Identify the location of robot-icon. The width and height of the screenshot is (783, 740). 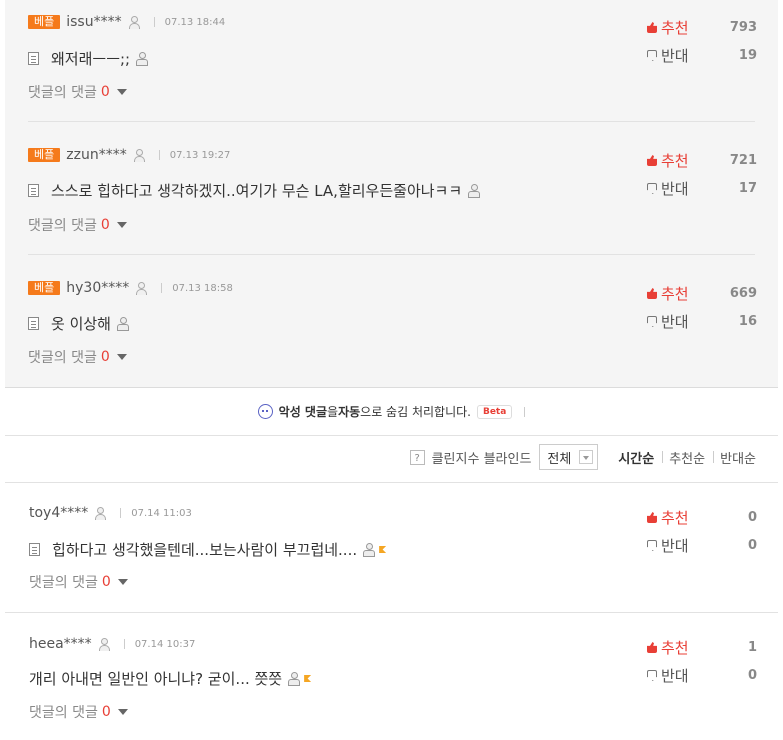
(265, 411).